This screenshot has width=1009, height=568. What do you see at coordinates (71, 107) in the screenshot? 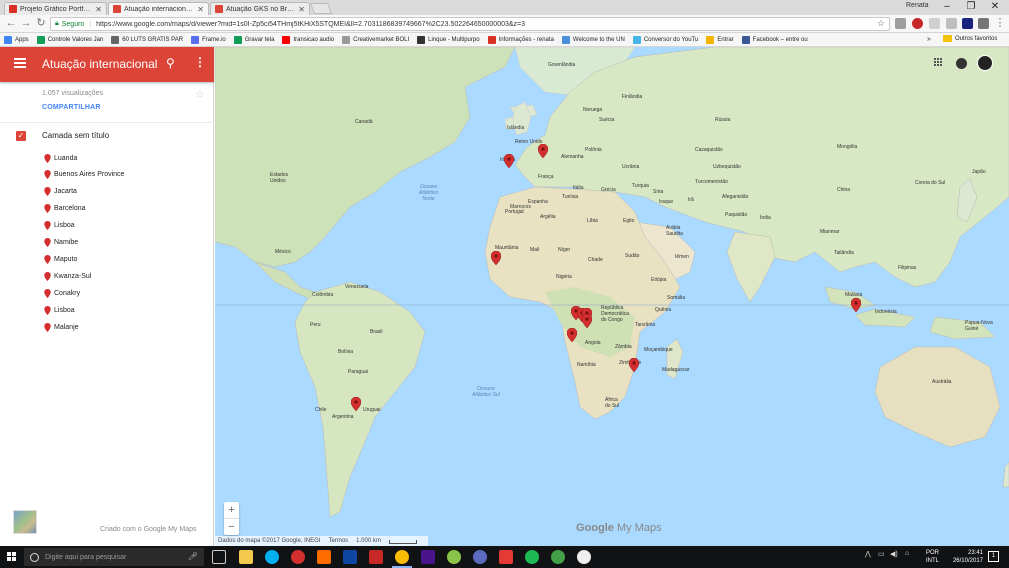
I see `share-button: COMPARTILHAR` at bounding box center [71, 107].